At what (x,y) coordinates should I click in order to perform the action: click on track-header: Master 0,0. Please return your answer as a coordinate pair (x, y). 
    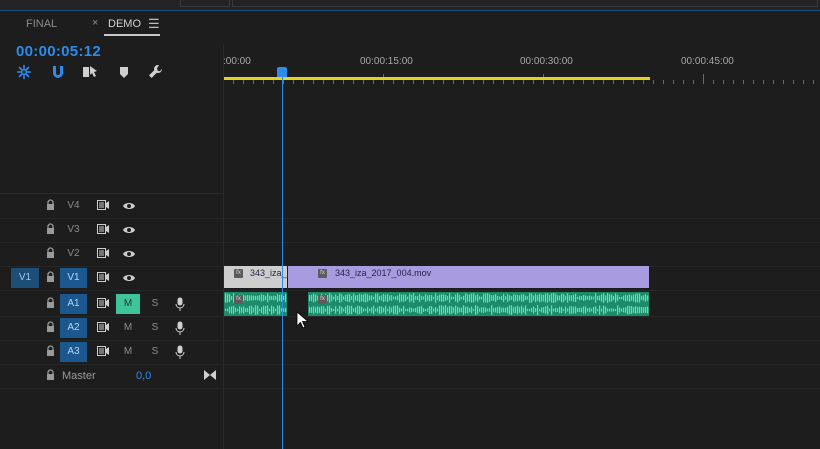
    Looking at the image, I should click on (111, 376).